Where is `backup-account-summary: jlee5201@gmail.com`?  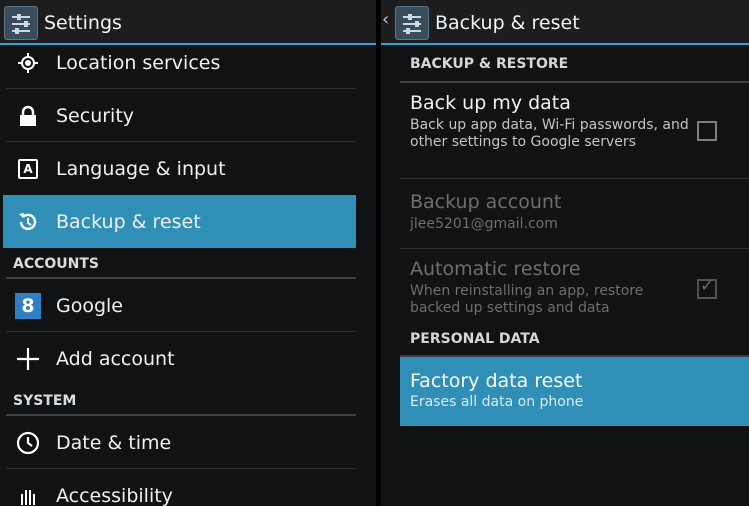 backup-account-summary: jlee5201@gmail.com is located at coordinates (484, 224).